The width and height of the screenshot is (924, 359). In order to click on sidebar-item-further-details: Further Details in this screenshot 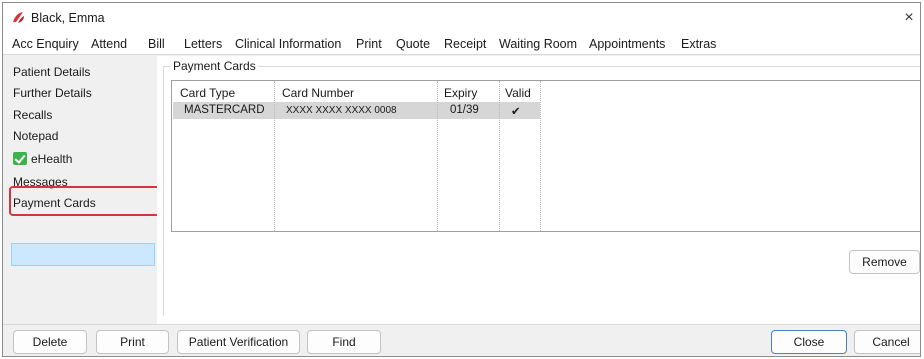, I will do `click(52, 93)`.